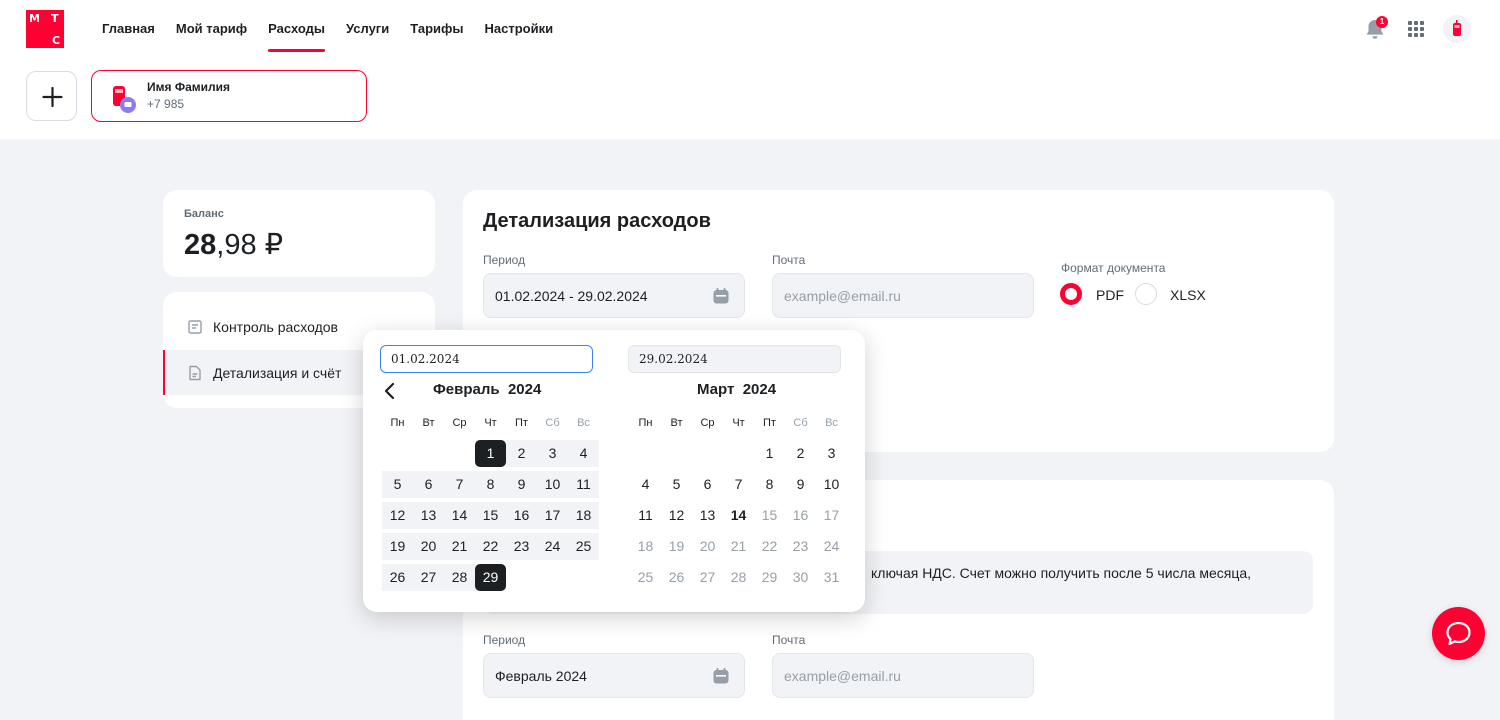 This screenshot has height=720, width=1500. Describe the element at coordinates (486, 359) in the screenshot. I see `start-date-input: 01.02.2024` at that location.